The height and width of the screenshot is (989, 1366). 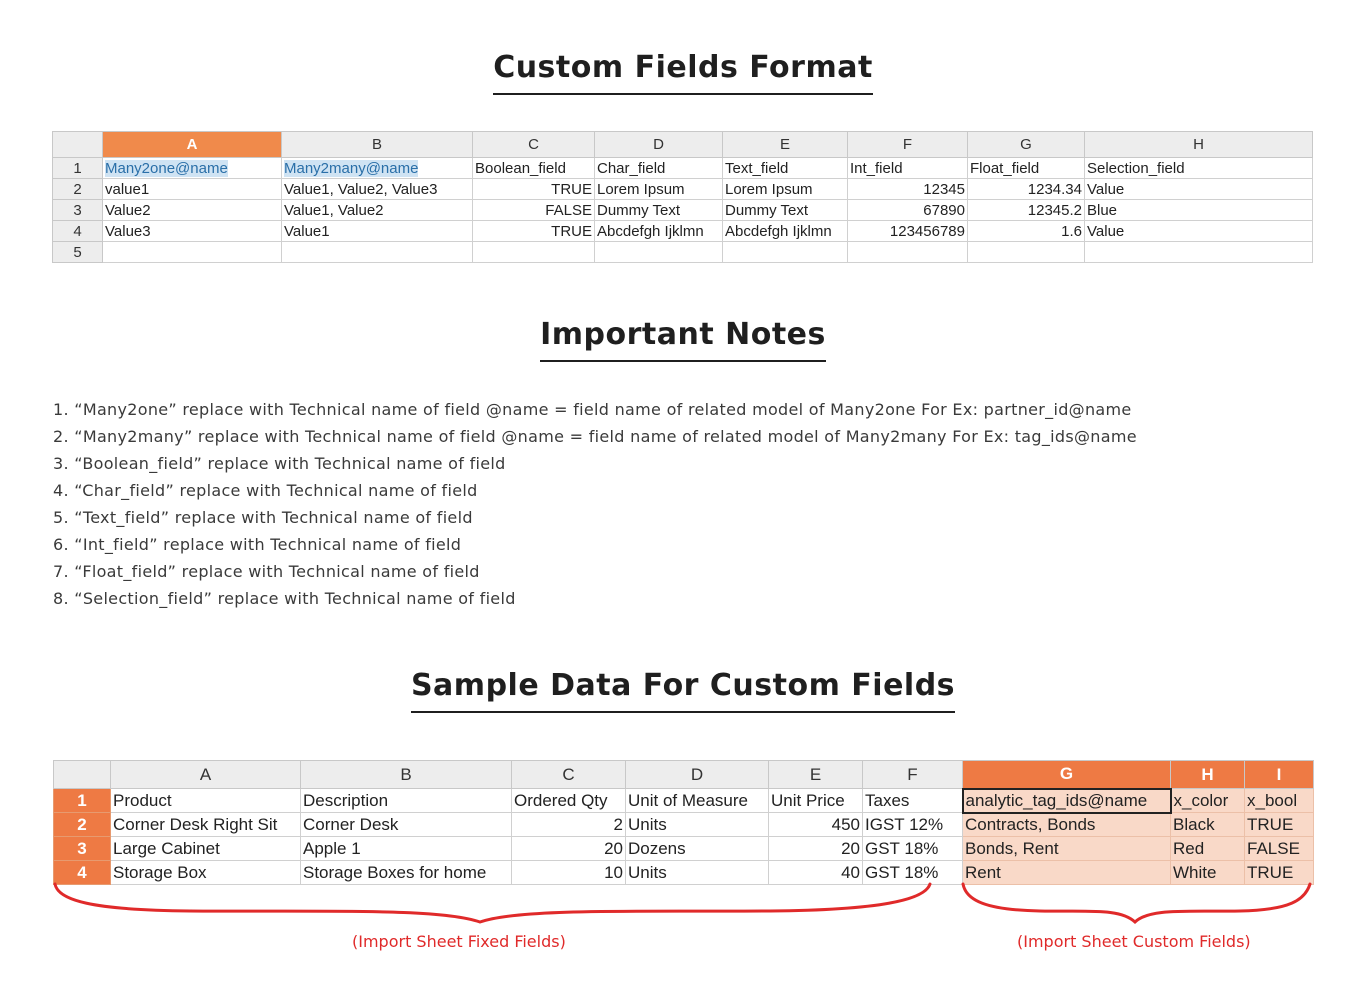 I want to click on cell: Red, so click(x=1207, y=848).